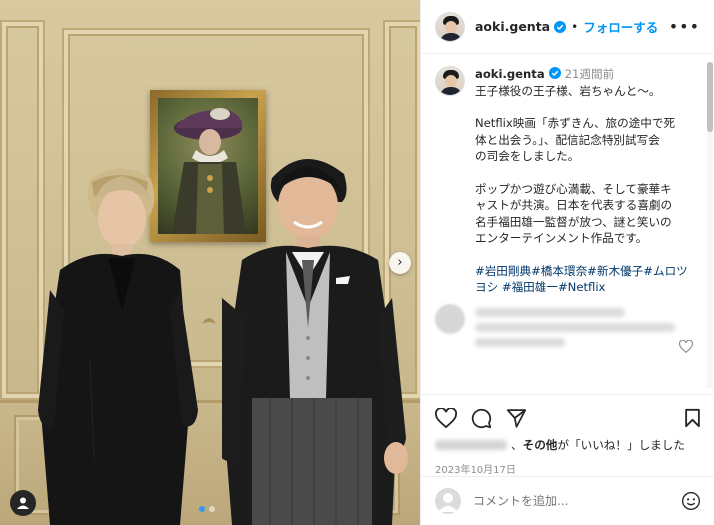  Describe the element at coordinates (684, 26) in the screenshot. I see `more-options-button: •••` at that location.